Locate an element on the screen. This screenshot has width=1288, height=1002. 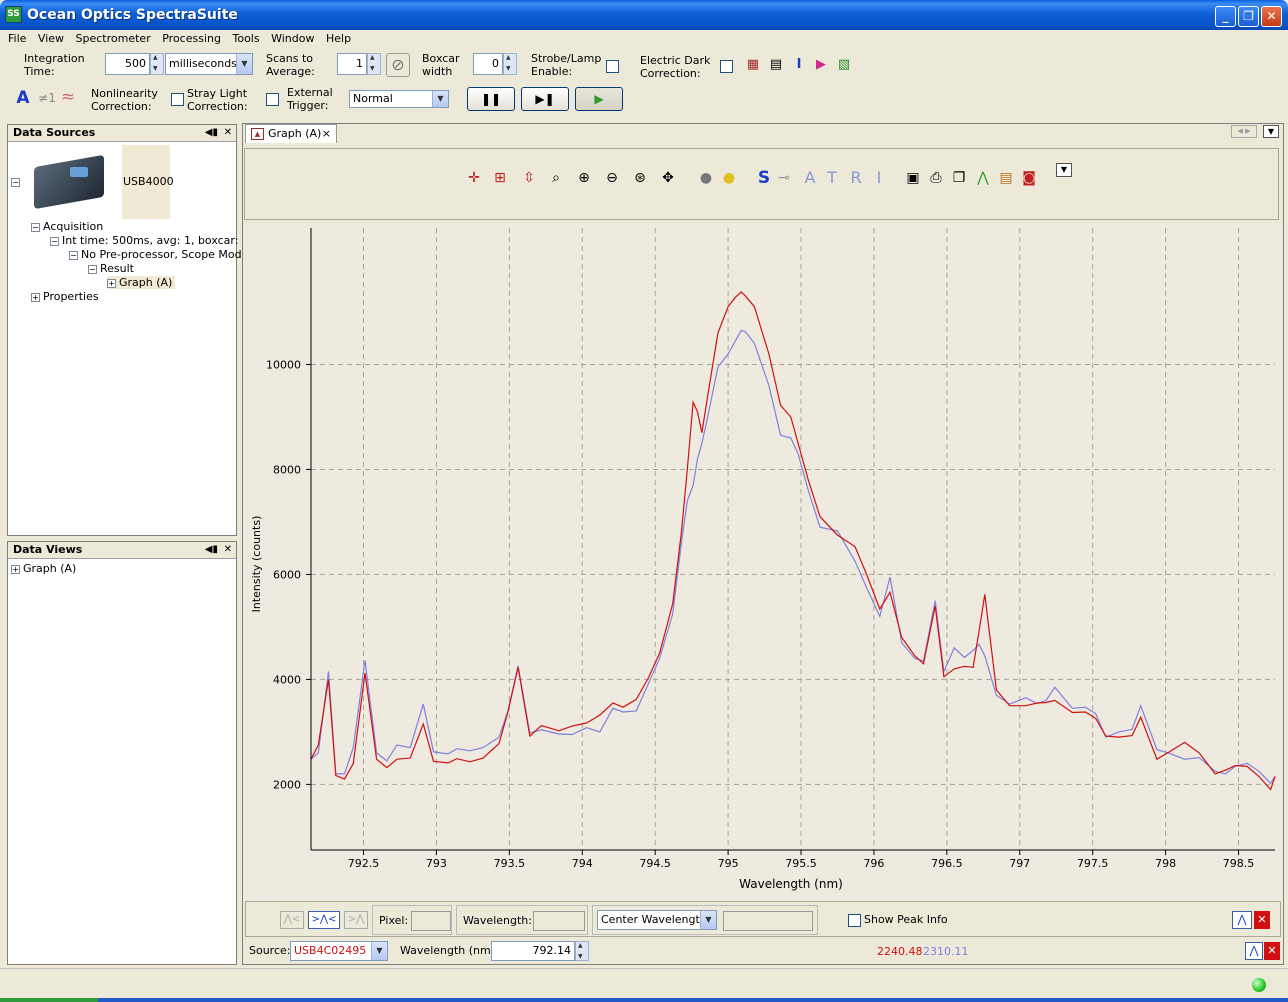
peak-icon: ⋀ is located at coordinates (983, 178).